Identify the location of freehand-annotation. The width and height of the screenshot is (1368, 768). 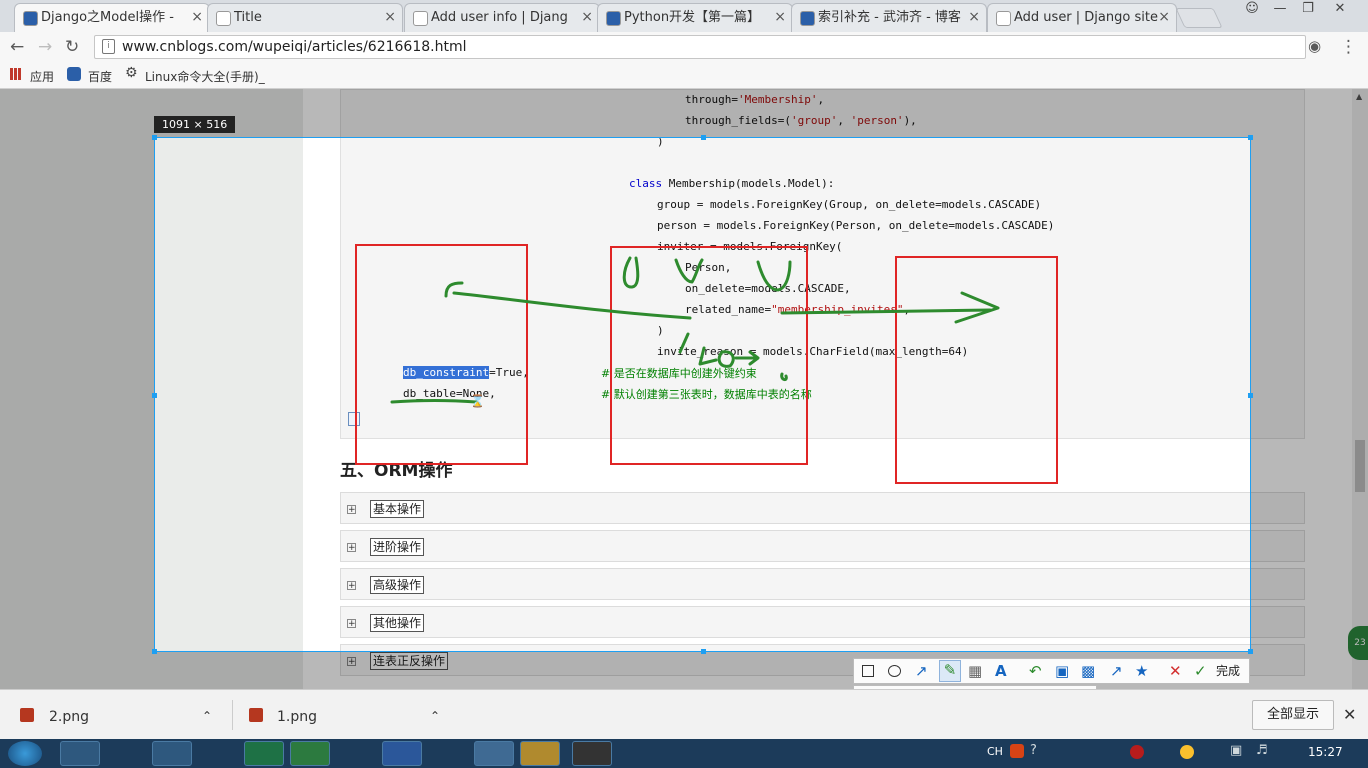
(695, 330).